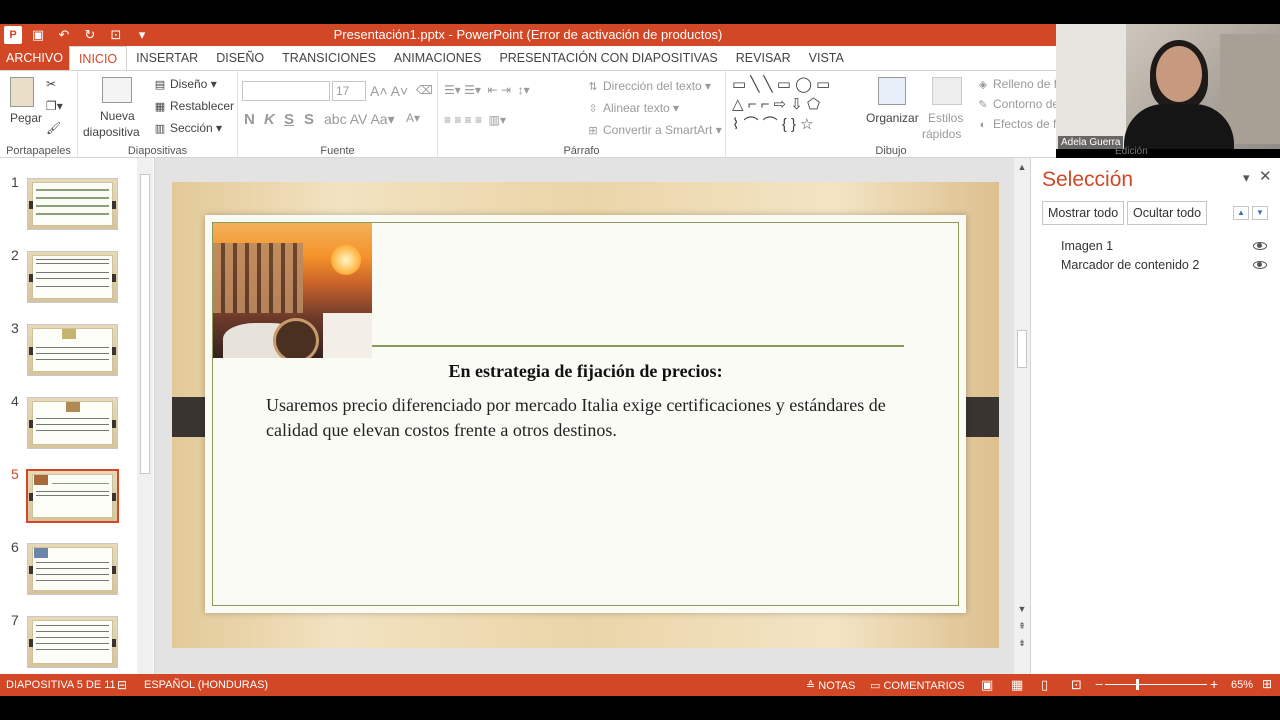  What do you see at coordinates (830, 685) in the screenshot?
I see `notes-button: ≙ NOTAS` at bounding box center [830, 685].